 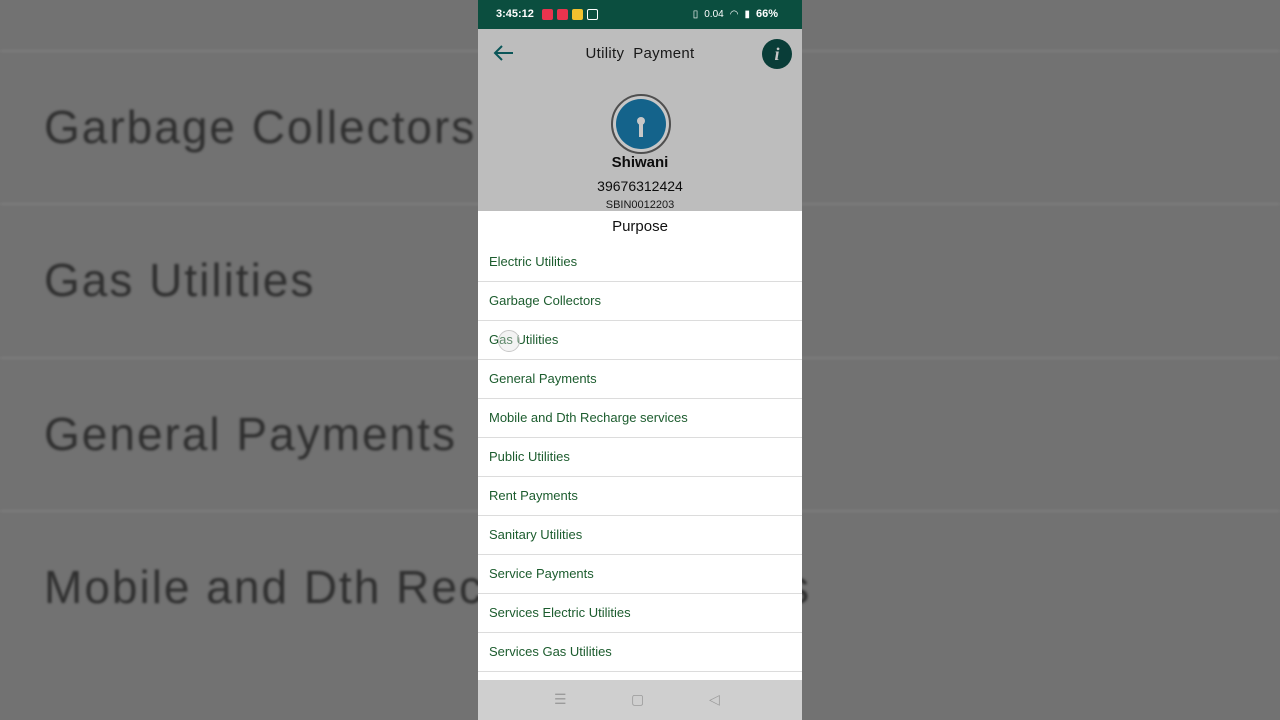 What do you see at coordinates (180, 280) in the screenshot?
I see `bg-row-text: Gas Utilities` at bounding box center [180, 280].